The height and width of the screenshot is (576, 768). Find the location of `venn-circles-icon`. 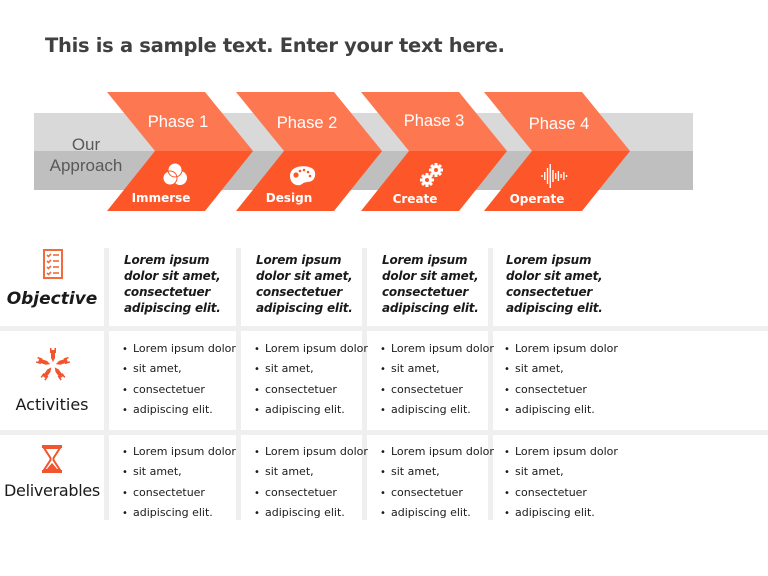

venn-circles-icon is located at coordinates (174, 174).